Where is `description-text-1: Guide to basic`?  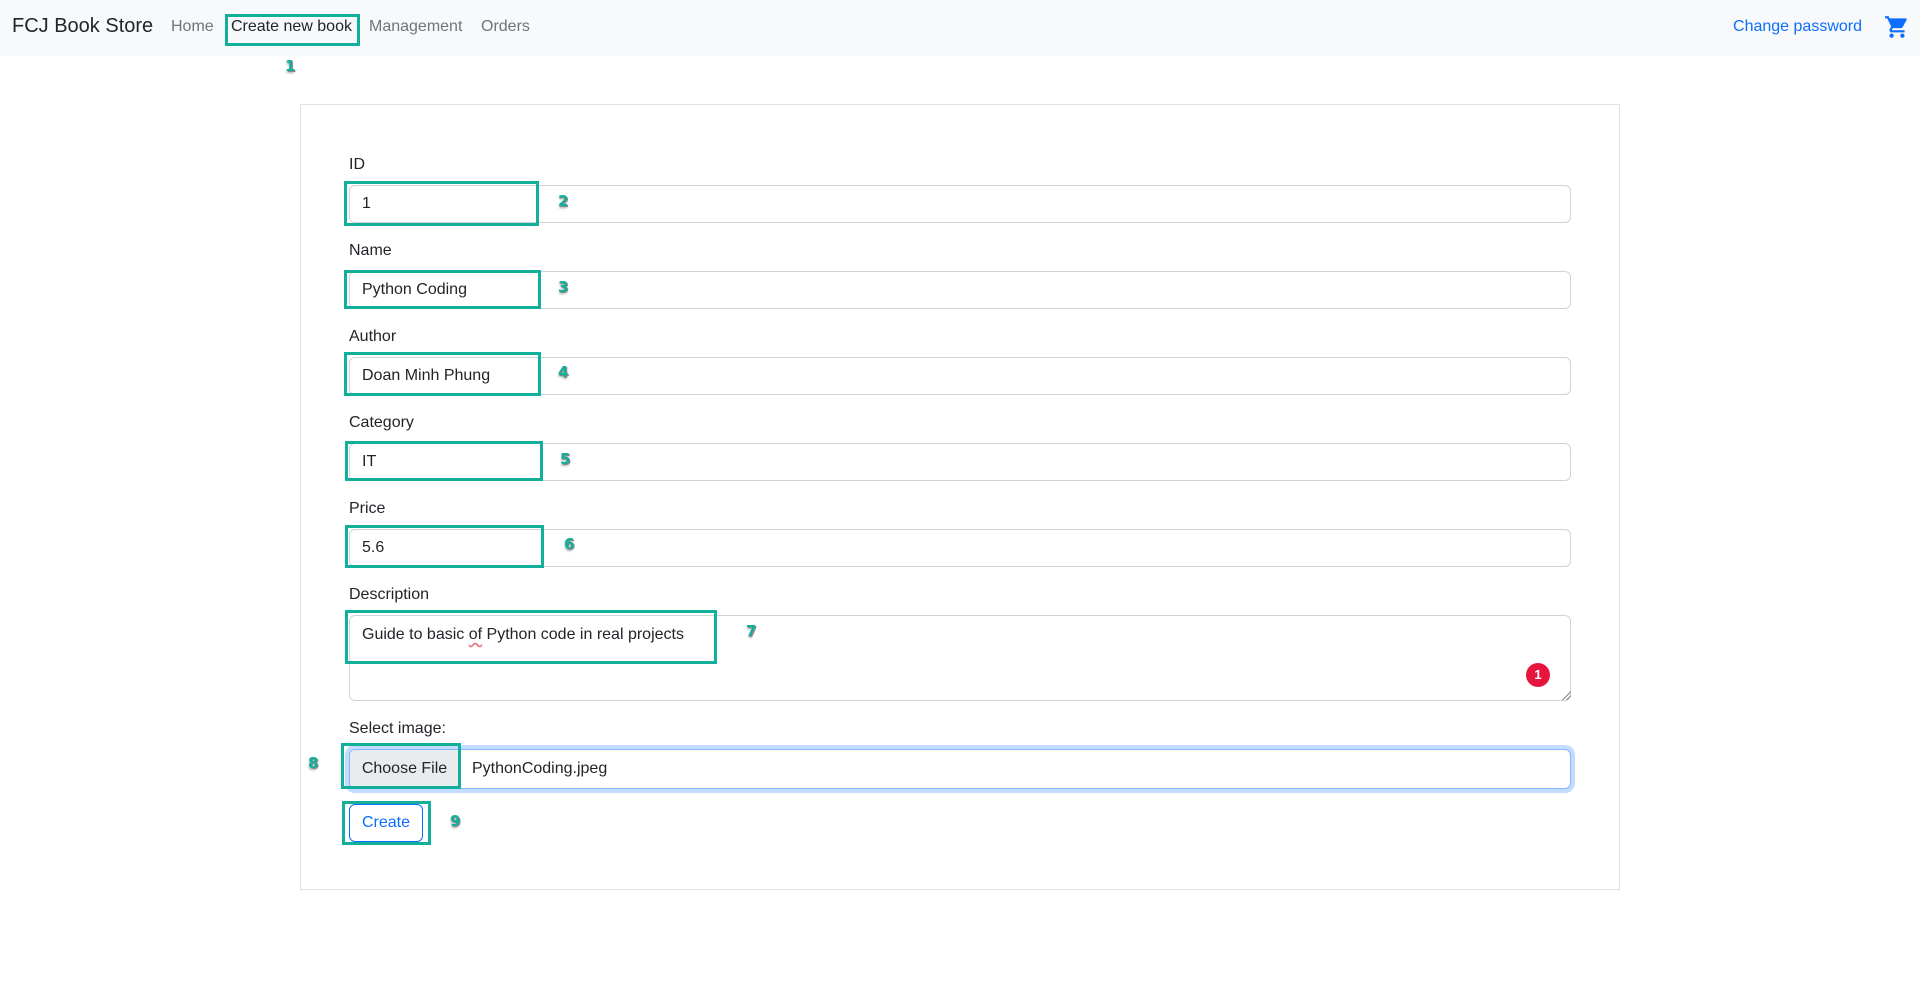 description-text-1: Guide to basic is located at coordinates (415, 634).